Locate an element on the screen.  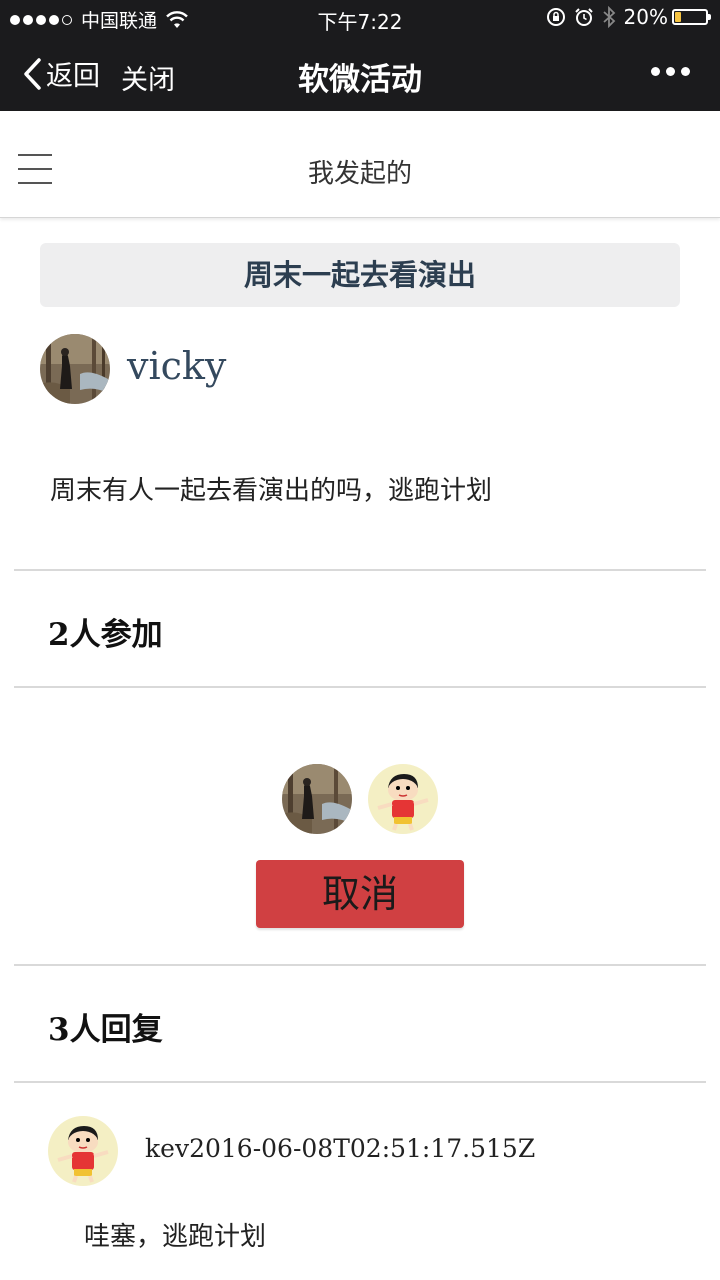
cancel-button: 取消 is located at coordinates (360, 894).